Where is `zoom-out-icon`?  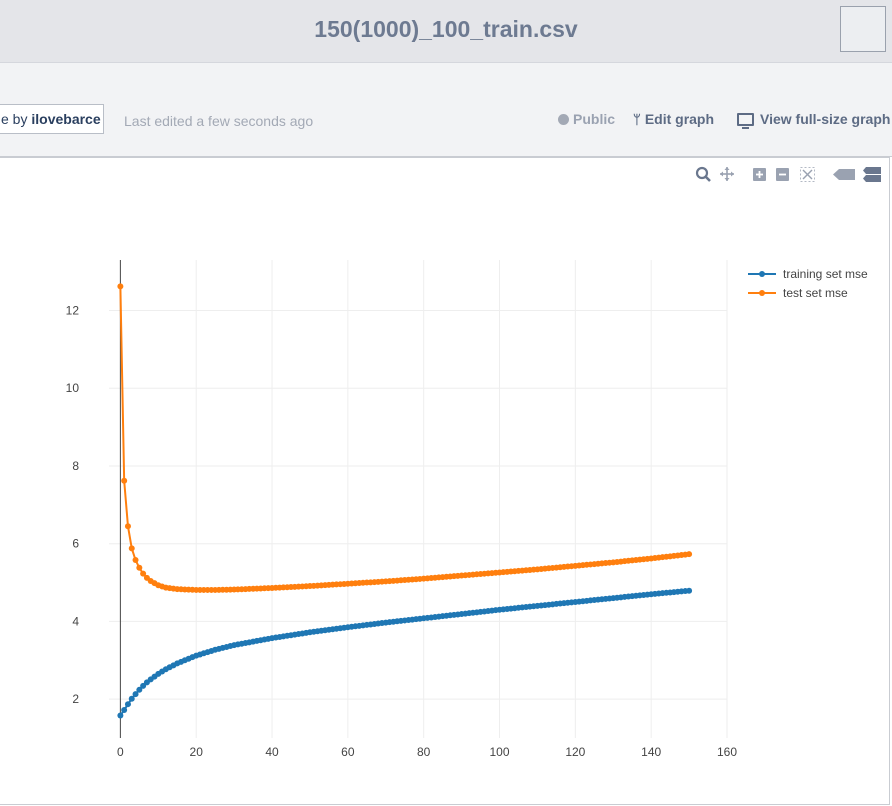 zoom-out-icon is located at coordinates (782, 174).